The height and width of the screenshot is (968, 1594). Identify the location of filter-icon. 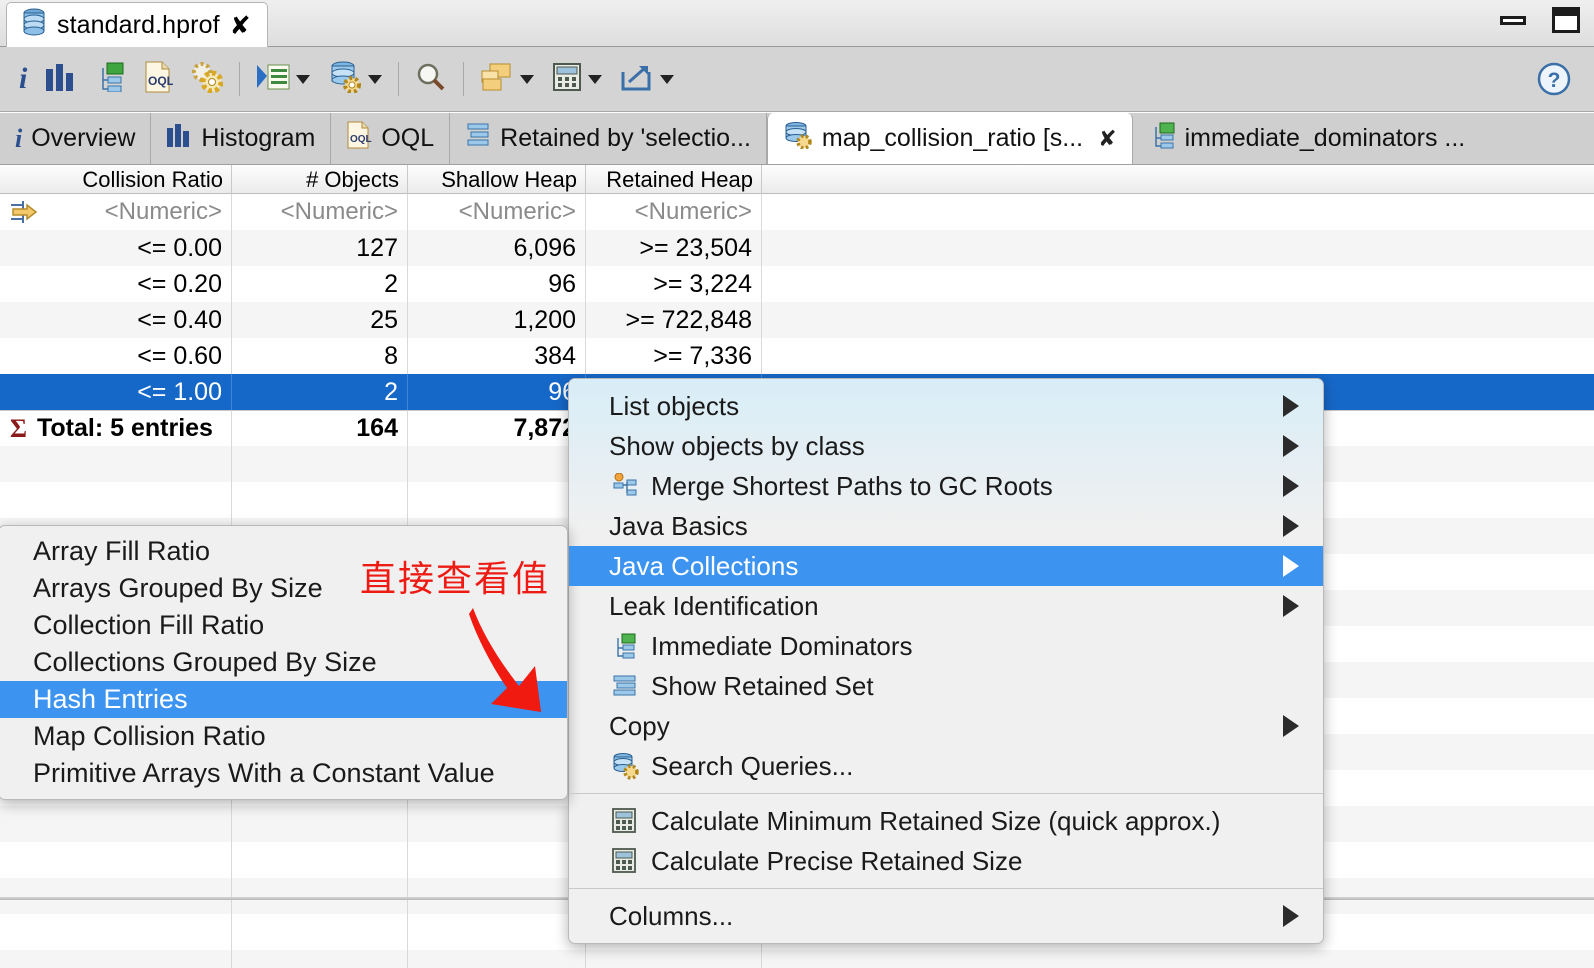
(24, 212).